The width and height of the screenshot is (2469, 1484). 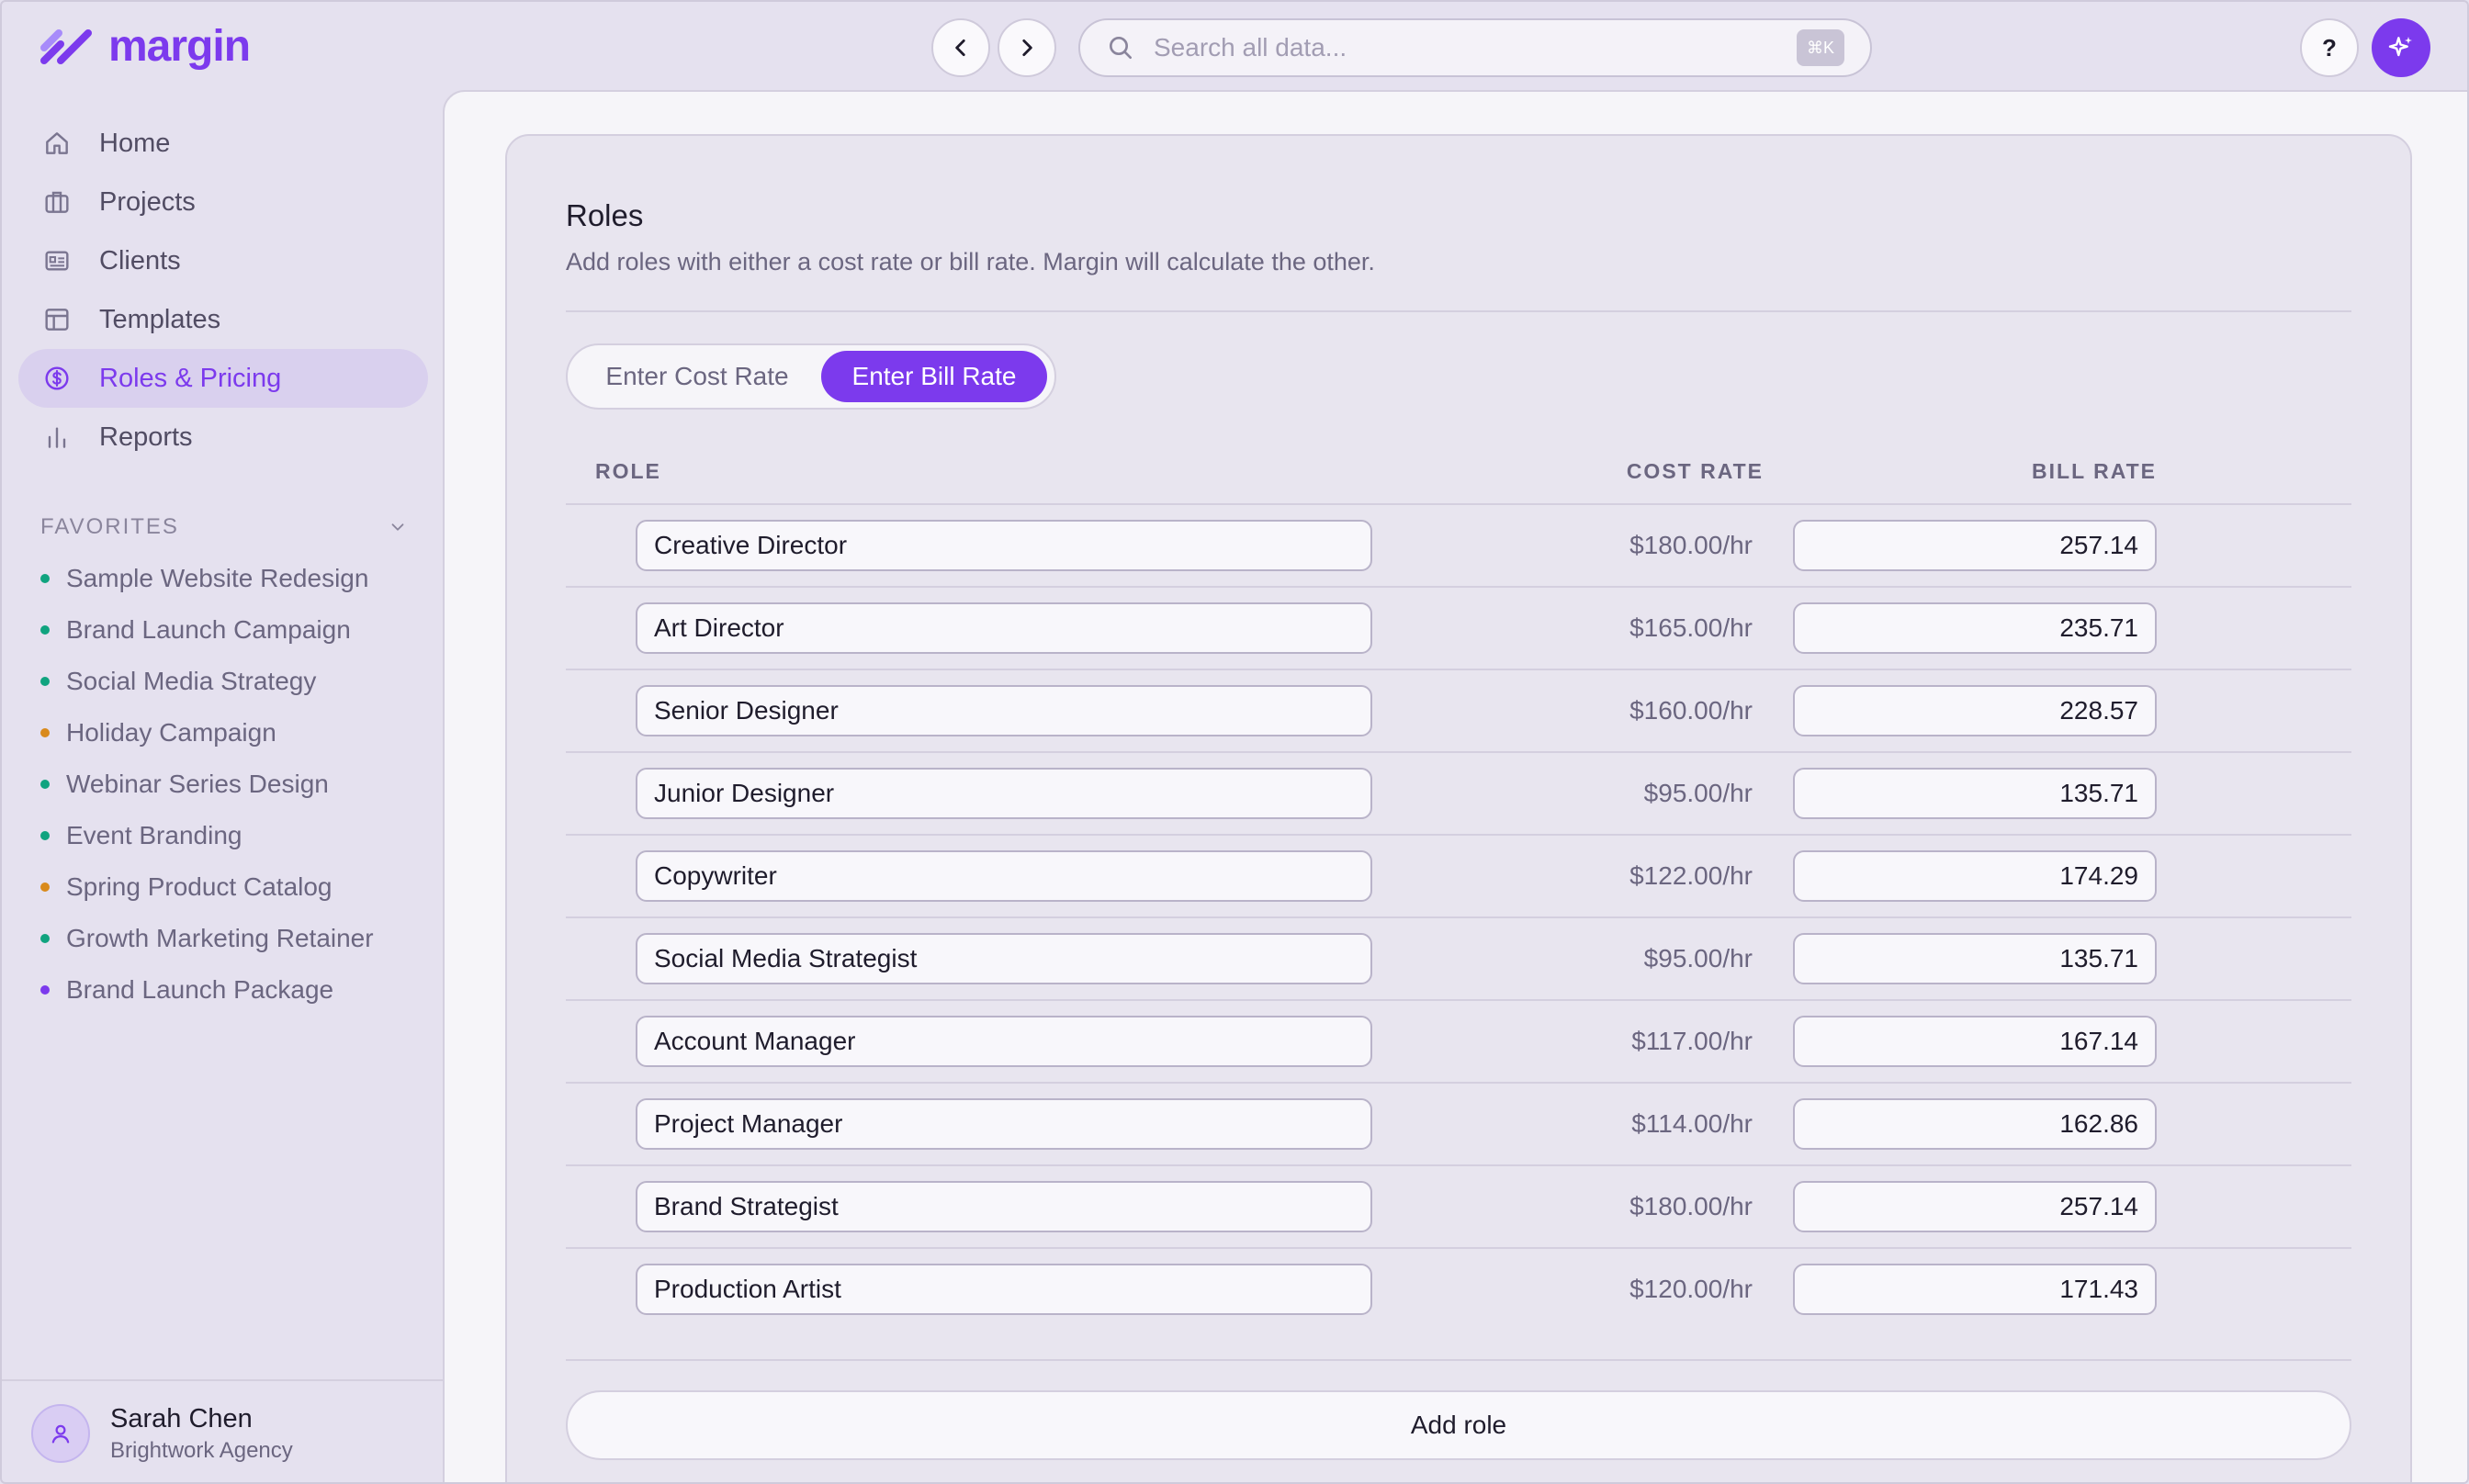 I want to click on user-profile: Sarah Chen Brightwork Agency, so click(x=222, y=1430).